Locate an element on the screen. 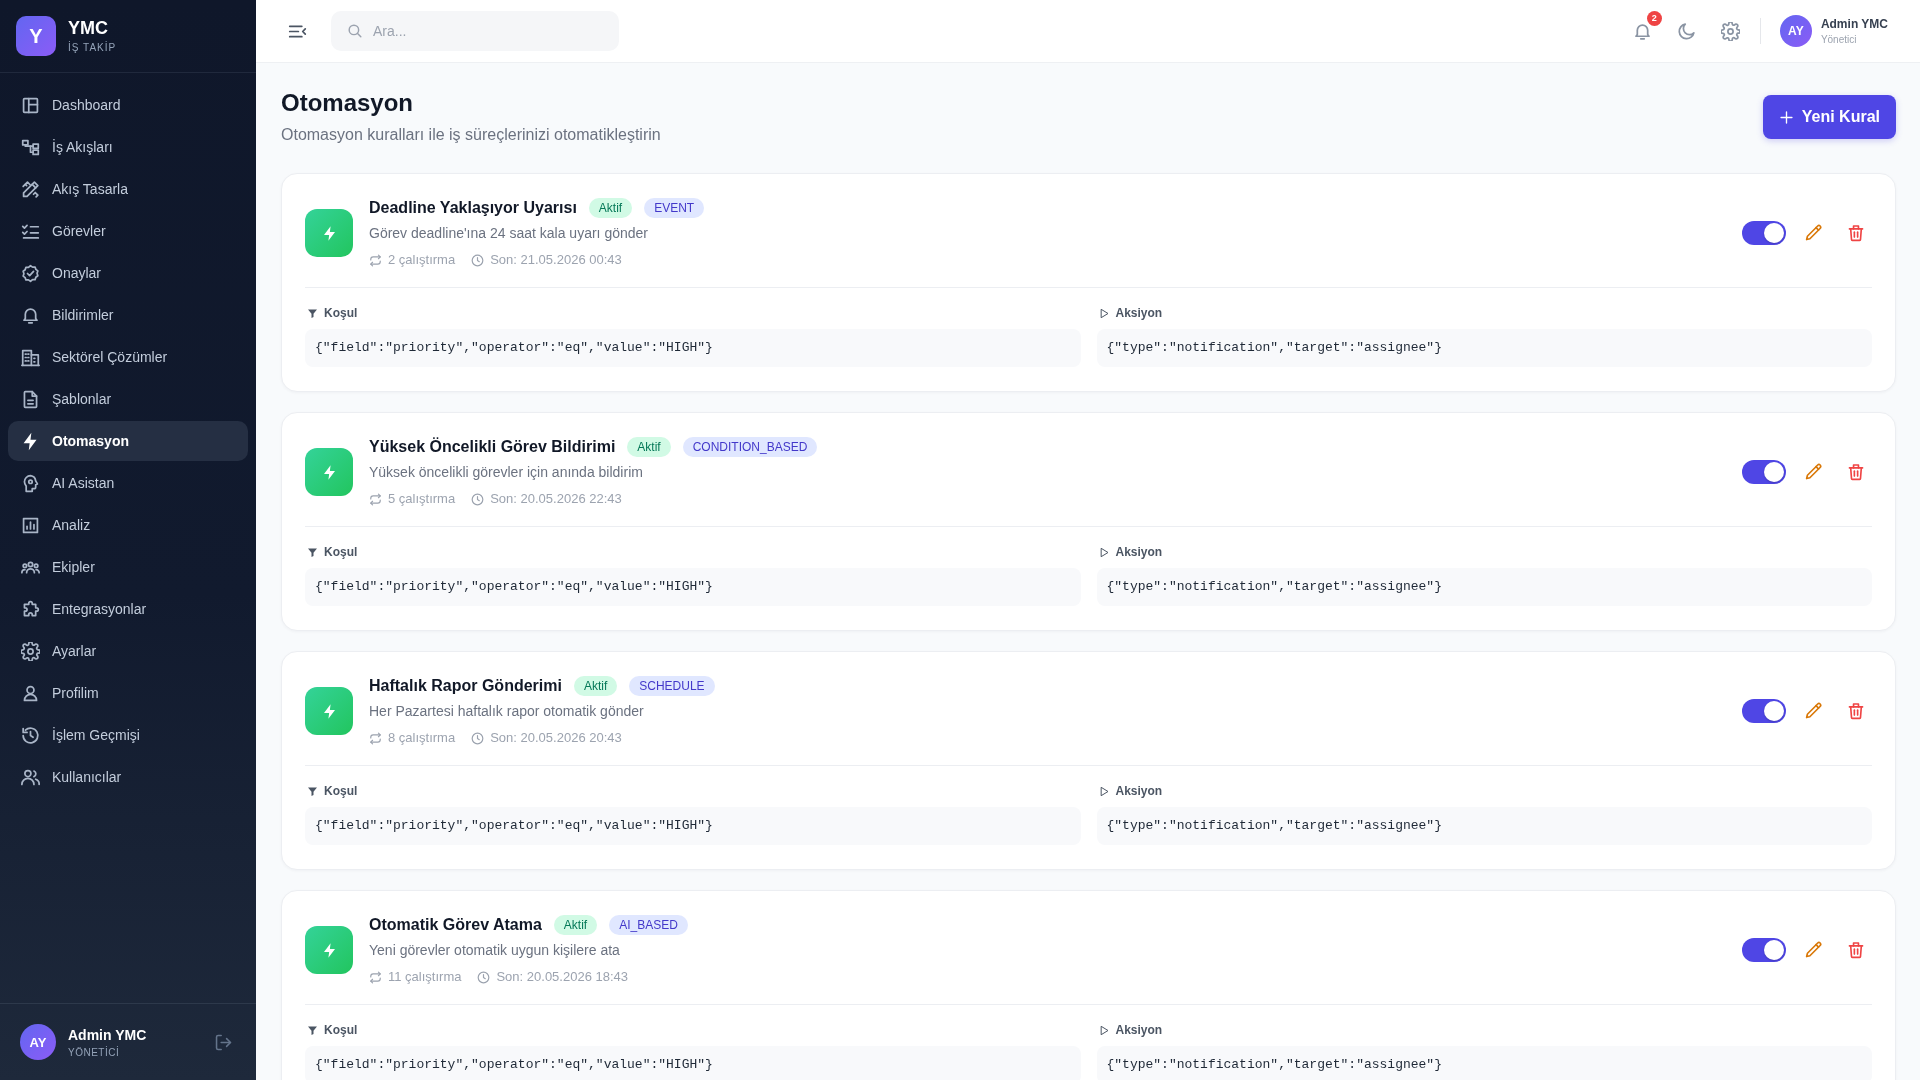  puzzle-icon is located at coordinates (30, 609).